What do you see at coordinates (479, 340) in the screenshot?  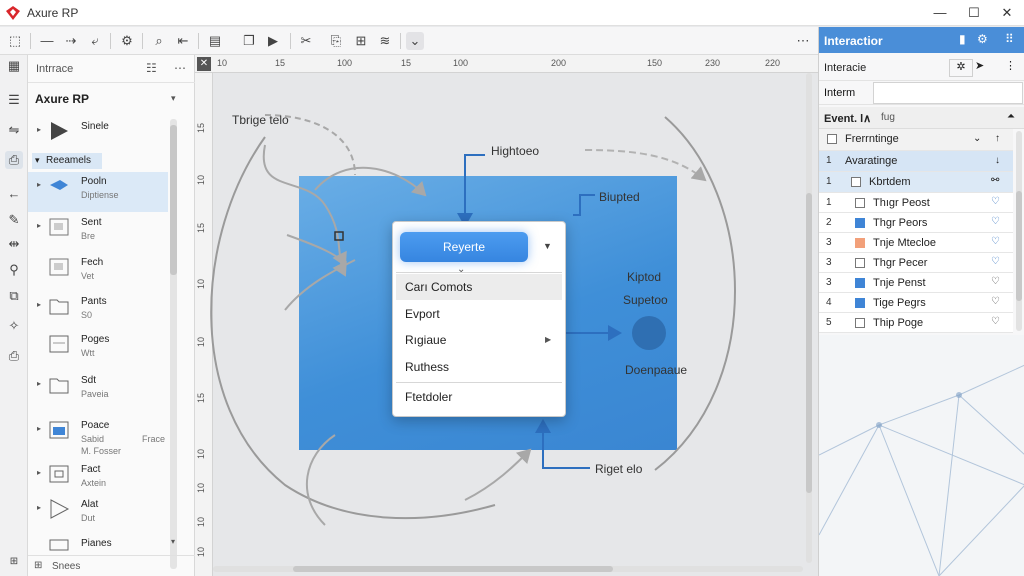 I see `menu-item: Rıgiaue` at bounding box center [479, 340].